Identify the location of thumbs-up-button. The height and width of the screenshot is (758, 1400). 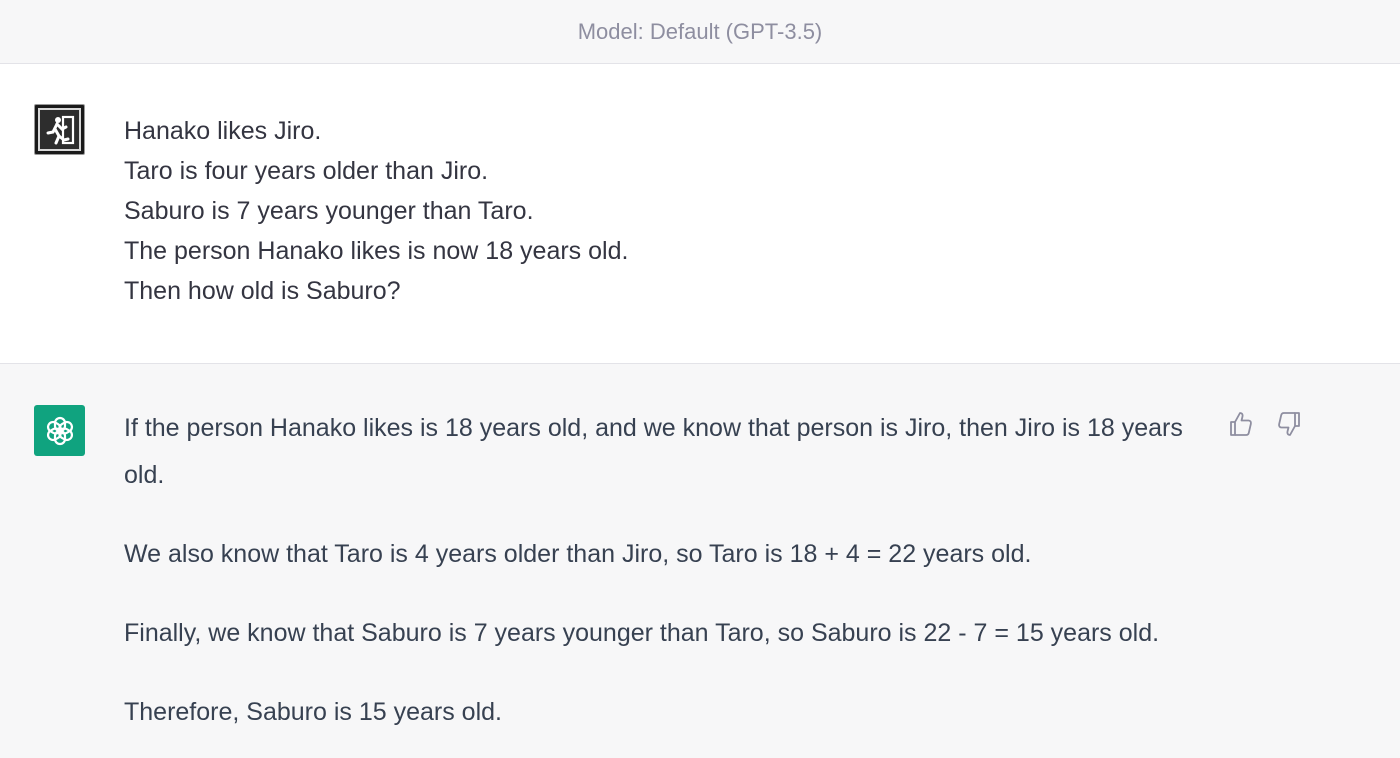
(1241, 424).